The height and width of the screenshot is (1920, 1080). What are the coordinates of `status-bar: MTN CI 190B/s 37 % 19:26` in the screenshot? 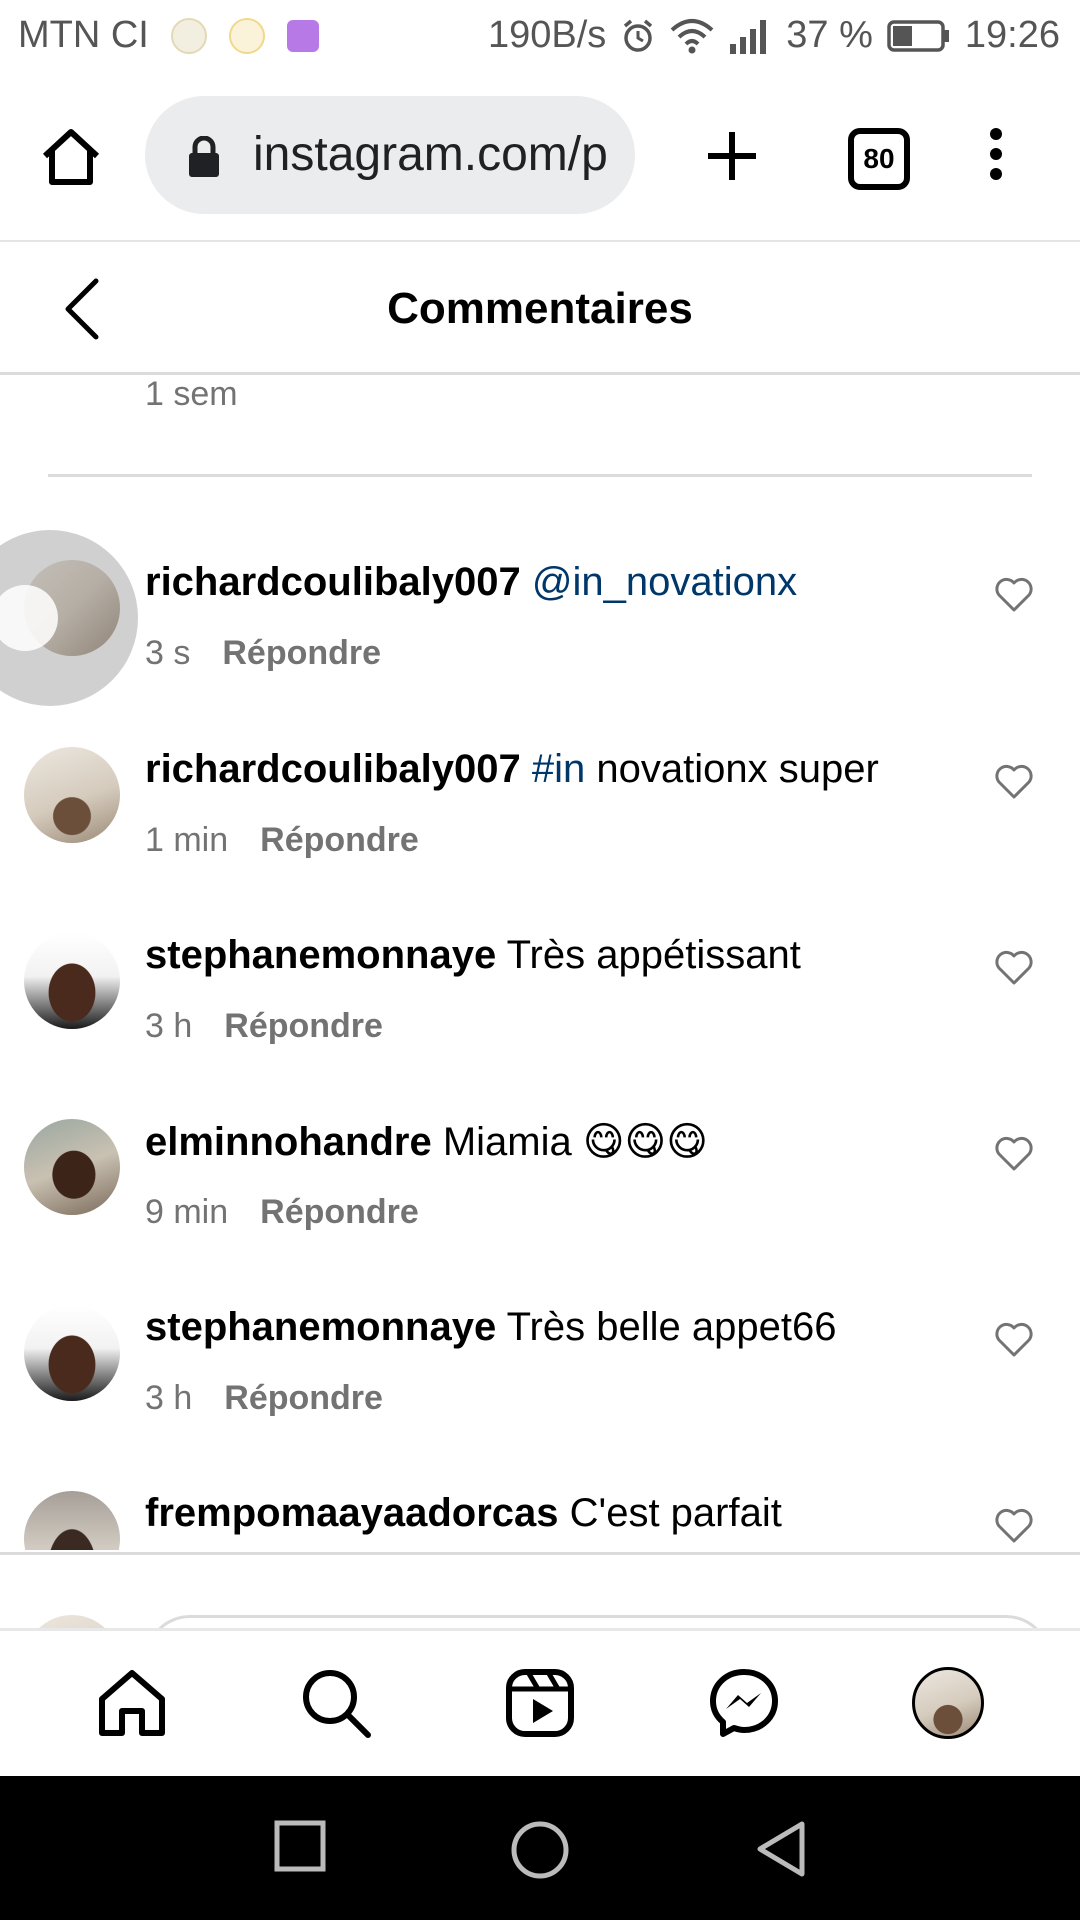 It's located at (540, 38).